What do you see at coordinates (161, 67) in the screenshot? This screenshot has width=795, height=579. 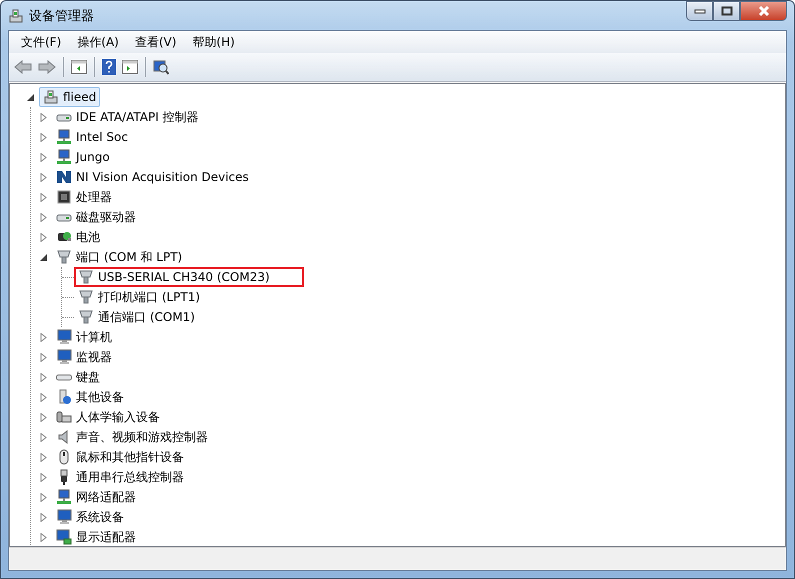 I see `scan-magnifier-icon` at bounding box center [161, 67].